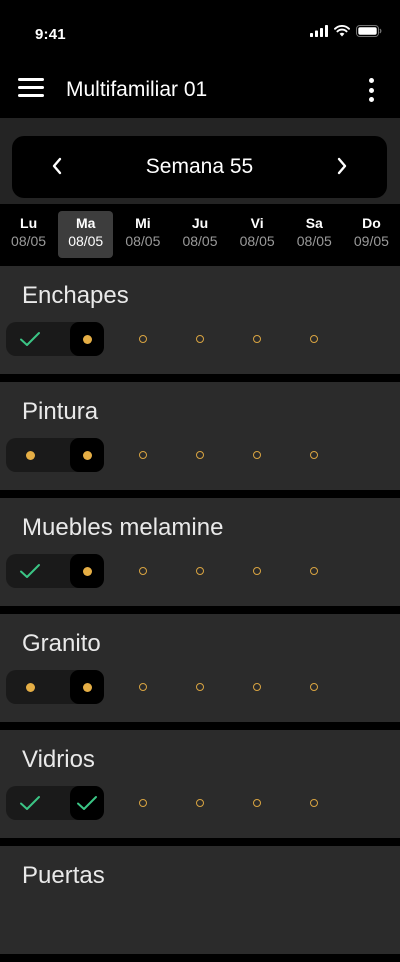  Describe the element at coordinates (200, 31) in the screenshot. I see `status-bar: 9:41` at that location.